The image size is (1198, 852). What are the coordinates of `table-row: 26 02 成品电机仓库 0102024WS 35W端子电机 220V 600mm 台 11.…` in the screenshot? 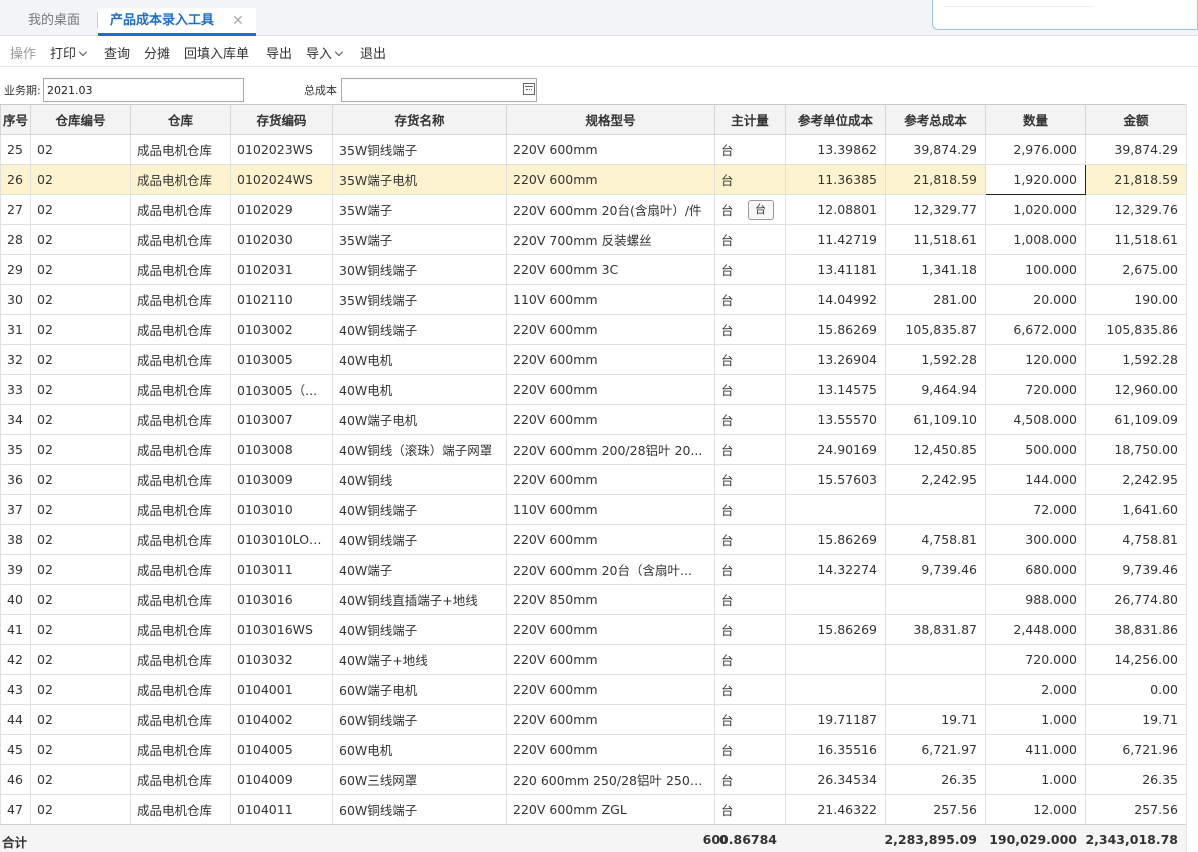 It's located at (593, 179).